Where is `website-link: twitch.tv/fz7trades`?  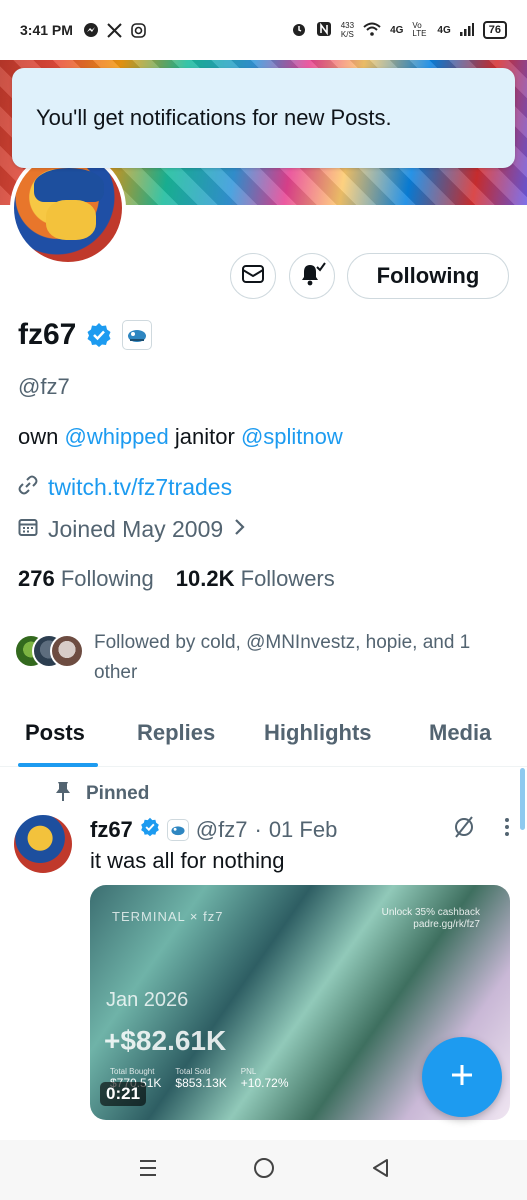
website-link: twitch.tv/fz7trades is located at coordinates (140, 487).